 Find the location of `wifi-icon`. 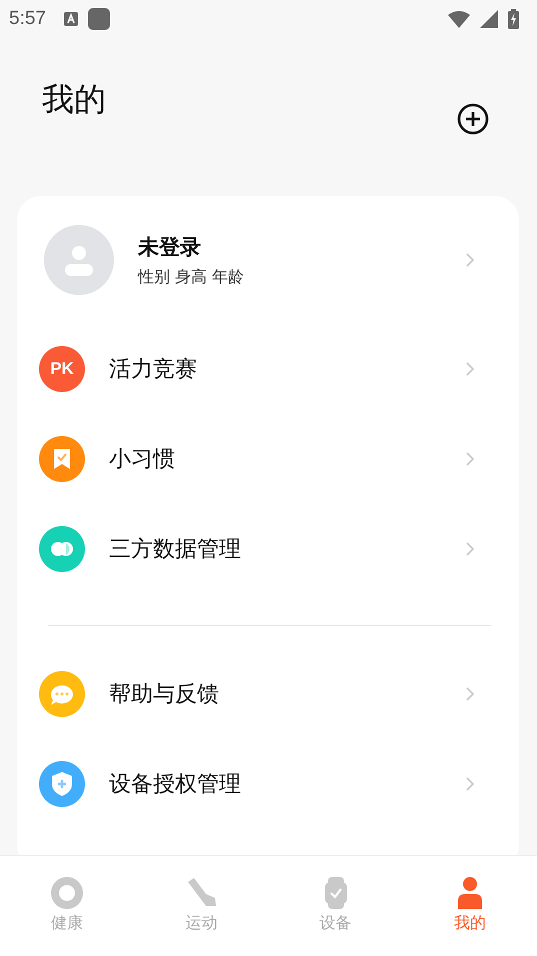

wifi-icon is located at coordinates (459, 19).